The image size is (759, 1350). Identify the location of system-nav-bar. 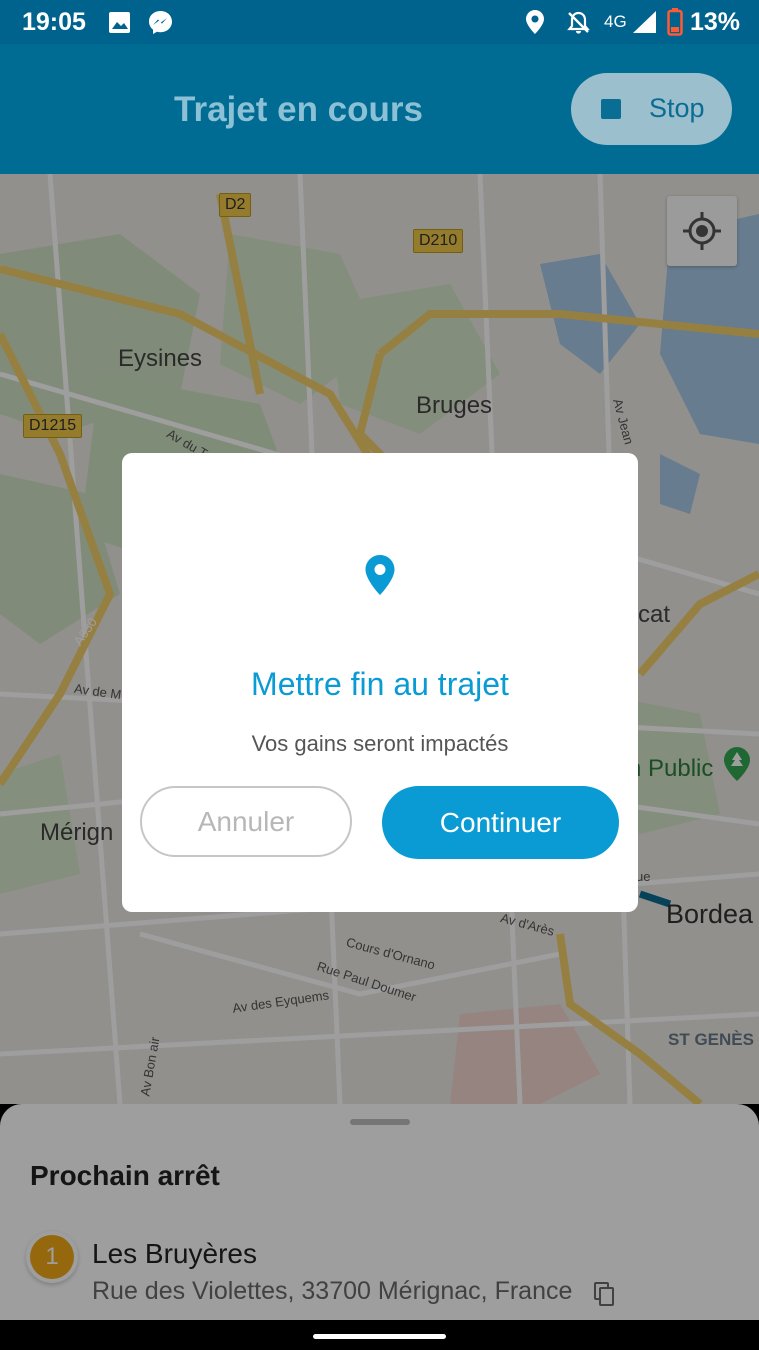
(379, 1335).